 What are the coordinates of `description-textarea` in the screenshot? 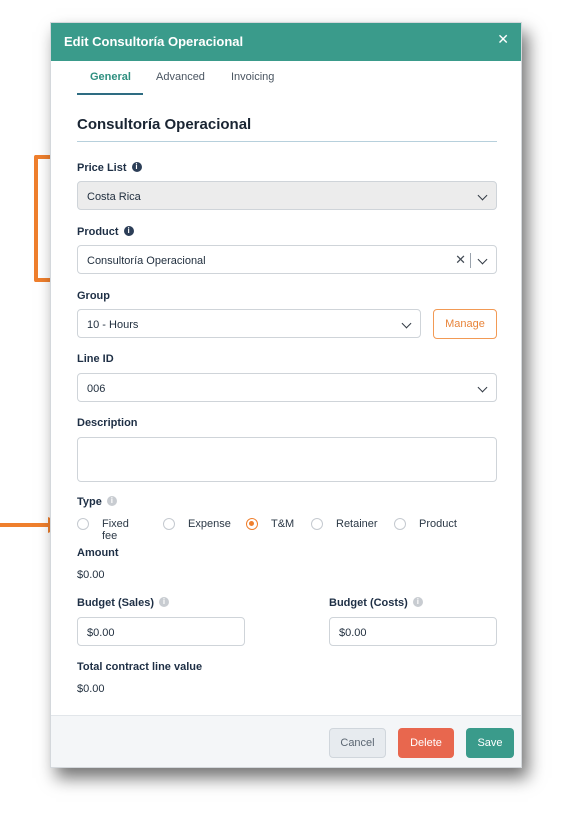 It's located at (287, 459).